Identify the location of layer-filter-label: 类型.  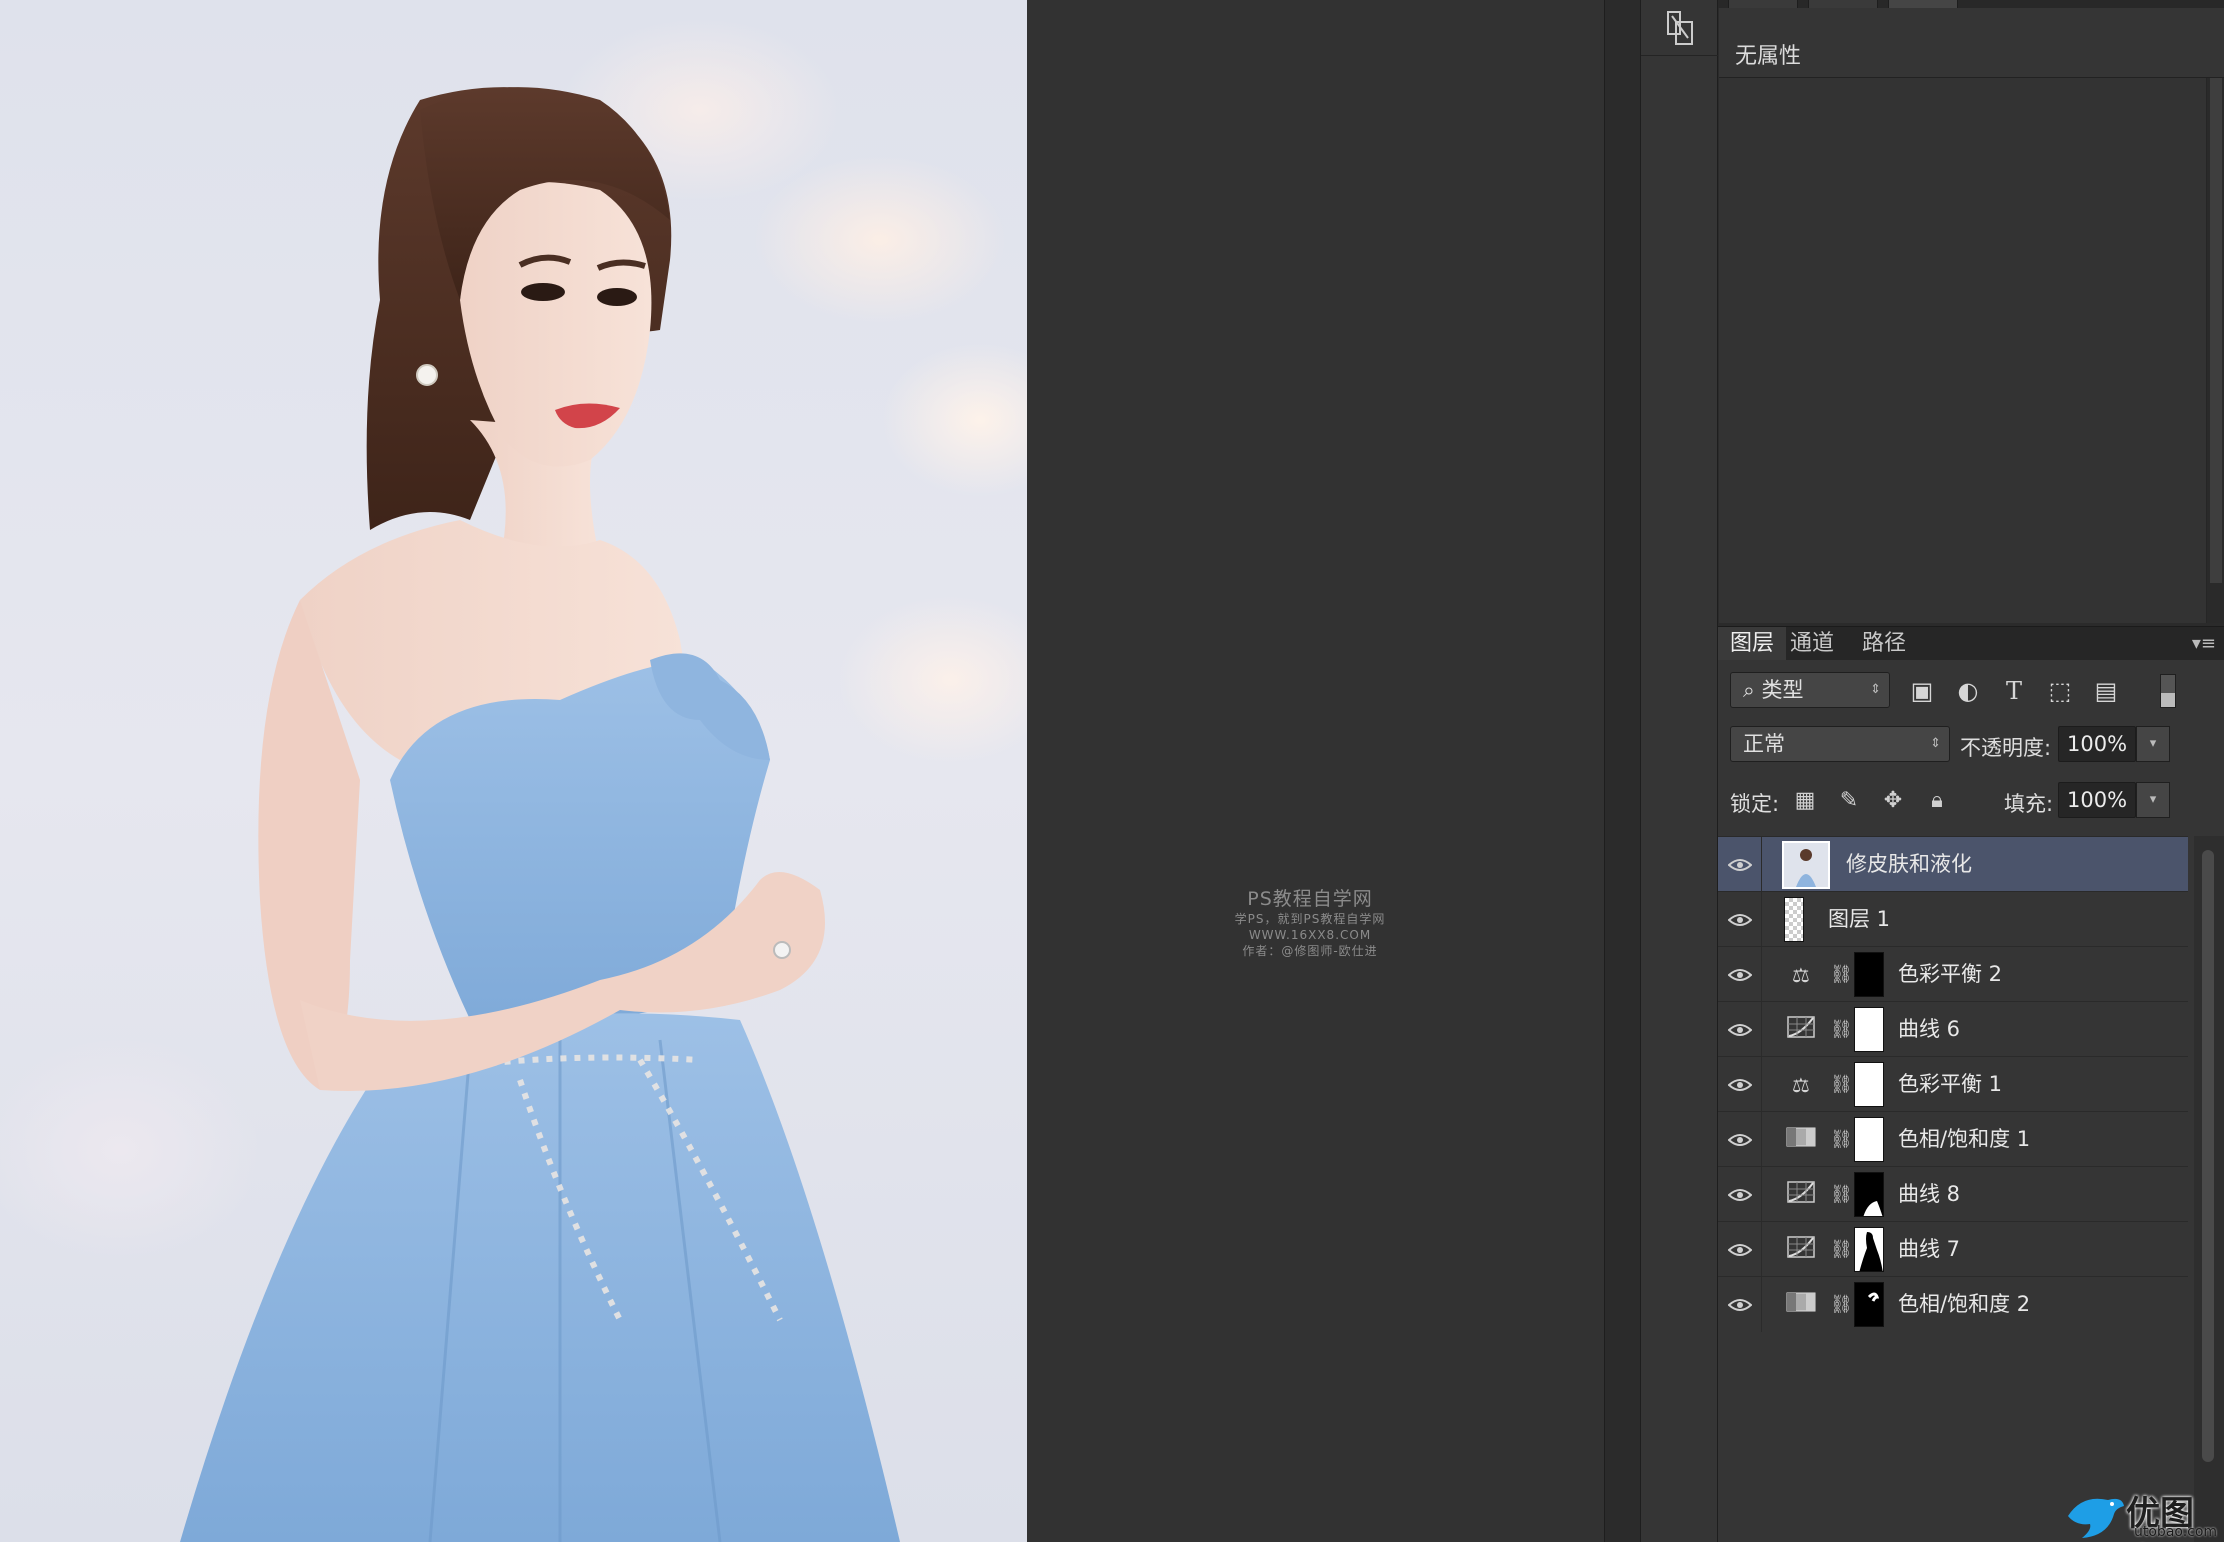
(1782, 690).